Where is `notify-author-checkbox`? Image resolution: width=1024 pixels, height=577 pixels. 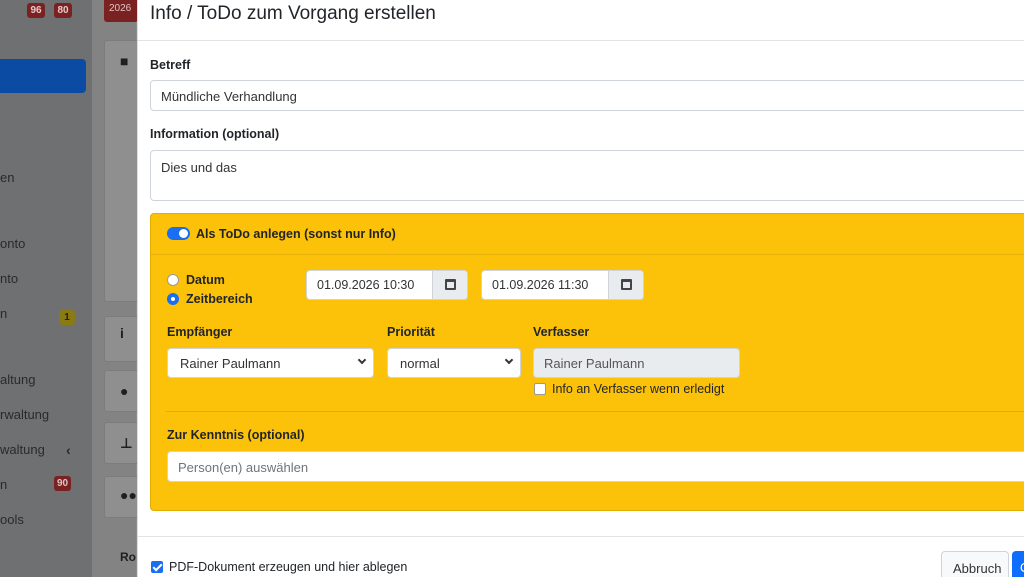 notify-author-checkbox is located at coordinates (540, 389).